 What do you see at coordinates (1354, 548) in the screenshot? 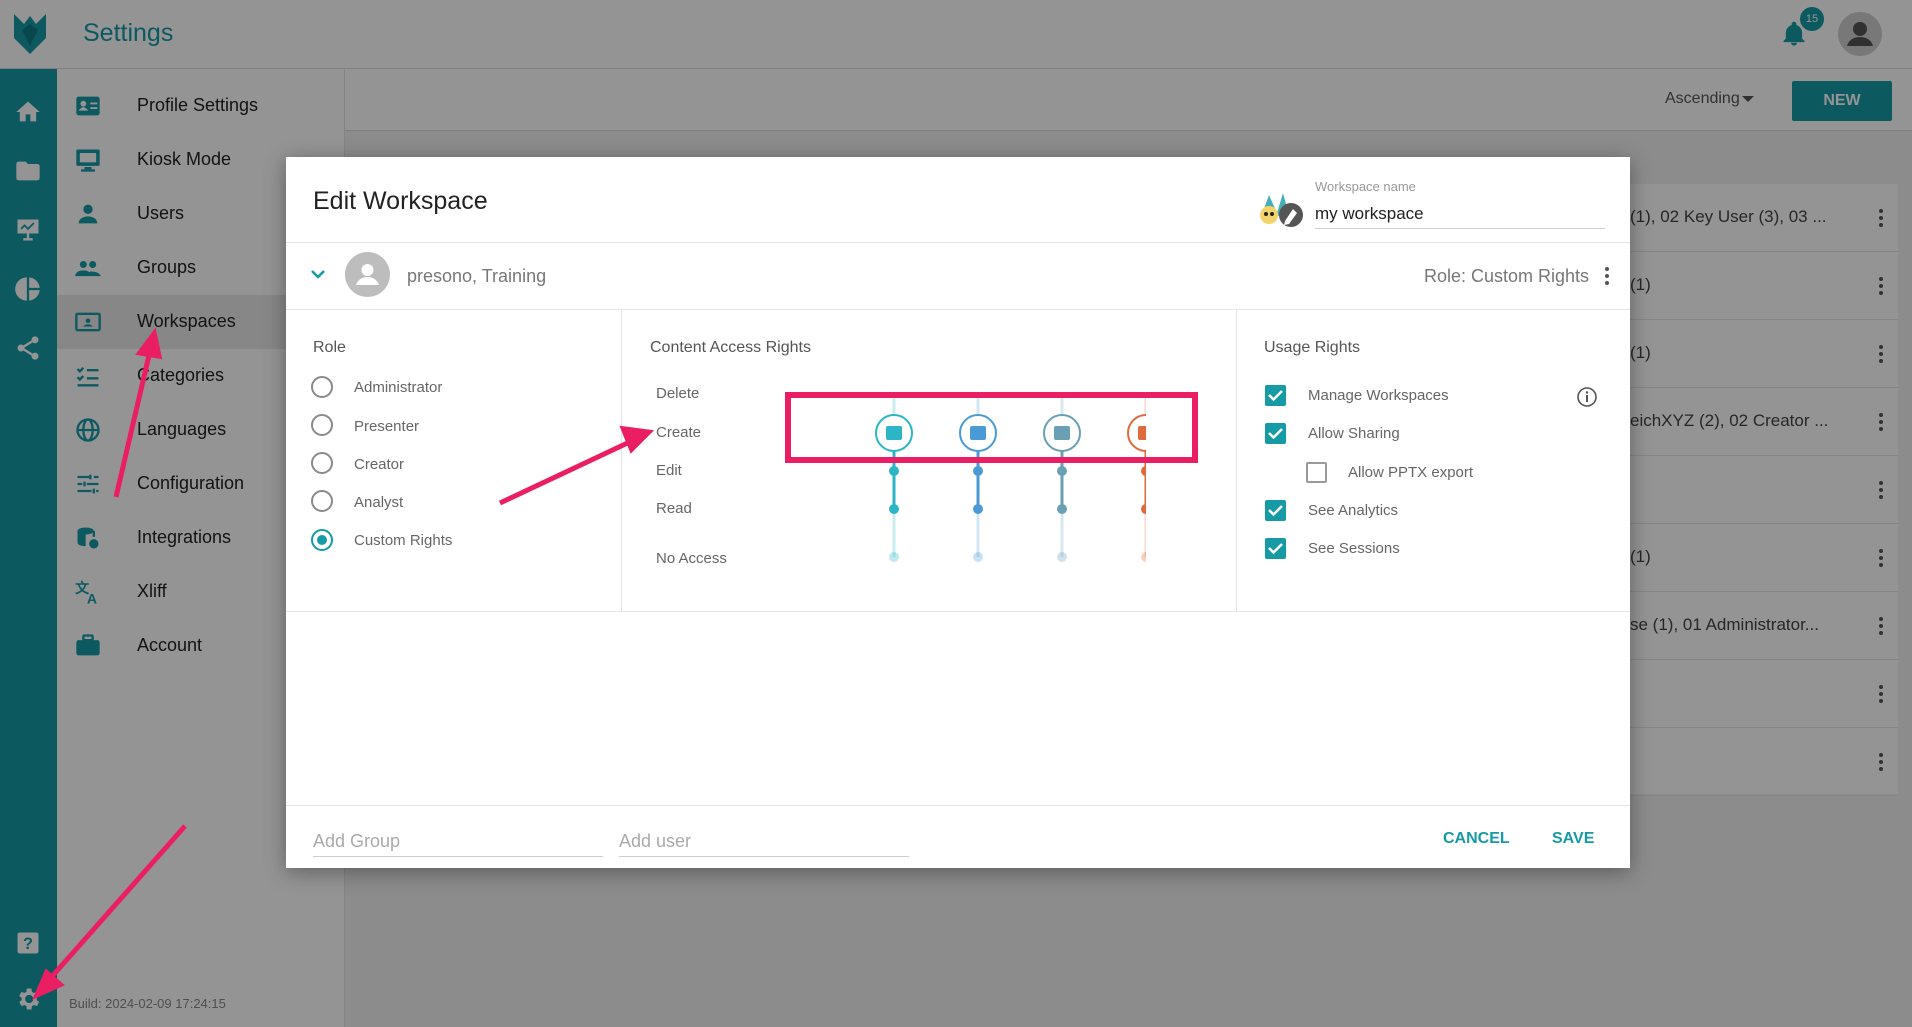
I see `checkbox-label: See Sessions` at bounding box center [1354, 548].